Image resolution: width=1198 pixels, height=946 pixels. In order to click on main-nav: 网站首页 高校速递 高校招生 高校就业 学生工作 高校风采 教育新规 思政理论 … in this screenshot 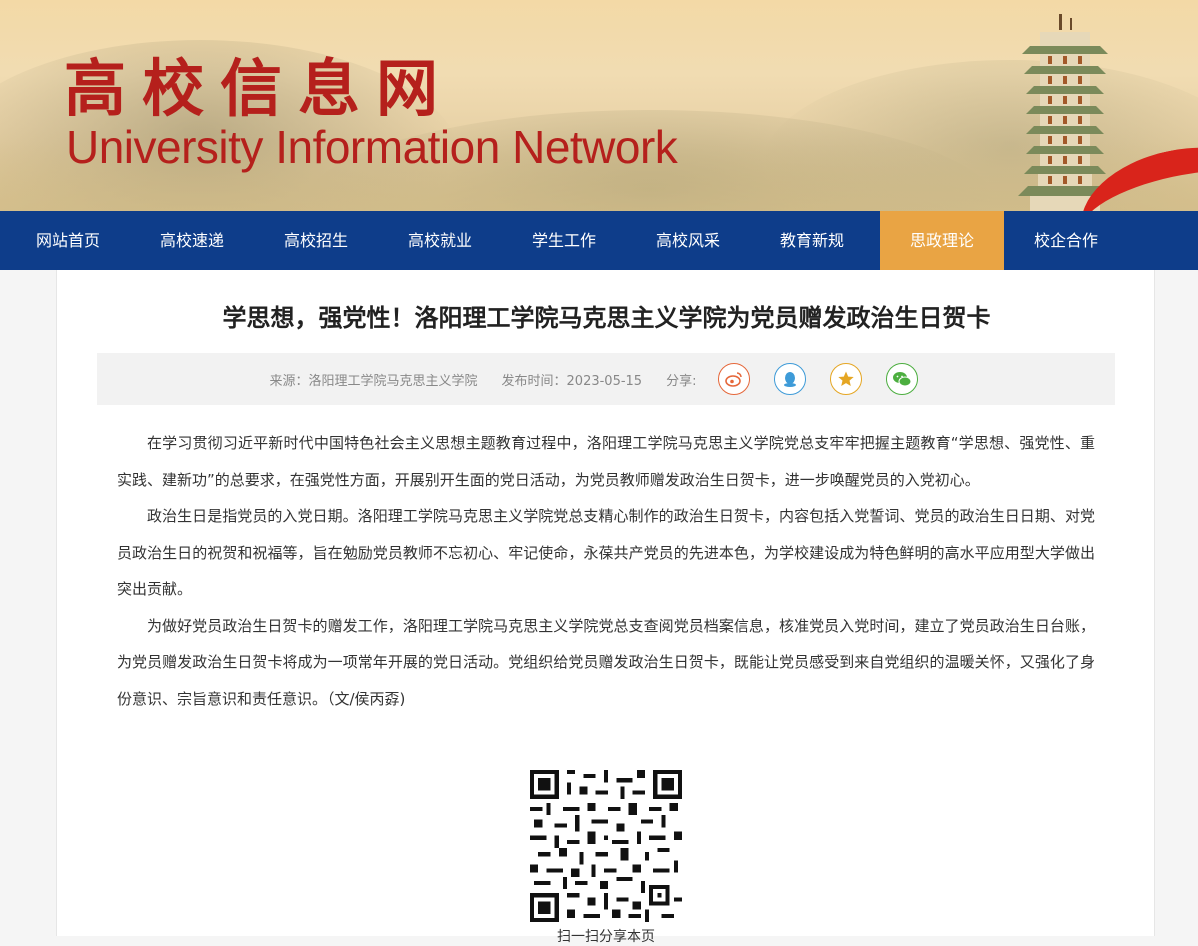, I will do `click(599, 240)`.